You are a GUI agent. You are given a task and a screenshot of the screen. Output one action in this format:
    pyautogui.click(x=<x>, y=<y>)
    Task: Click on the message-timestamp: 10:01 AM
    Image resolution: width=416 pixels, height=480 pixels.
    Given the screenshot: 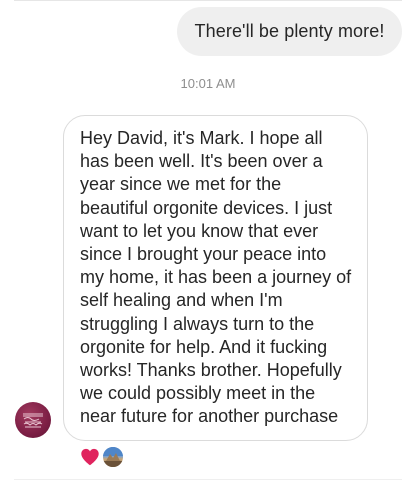 What is the action you would take?
    pyautogui.click(x=208, y=83)
    